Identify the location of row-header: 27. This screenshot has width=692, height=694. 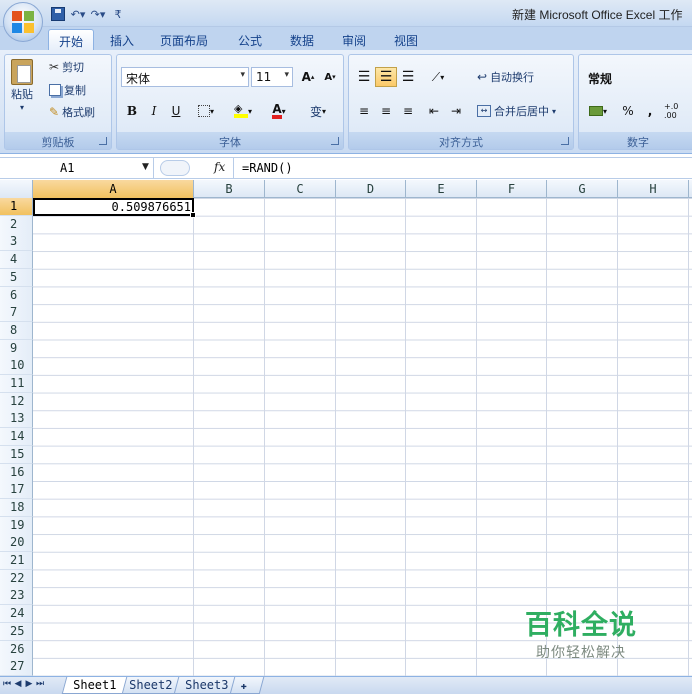
(16, 667).